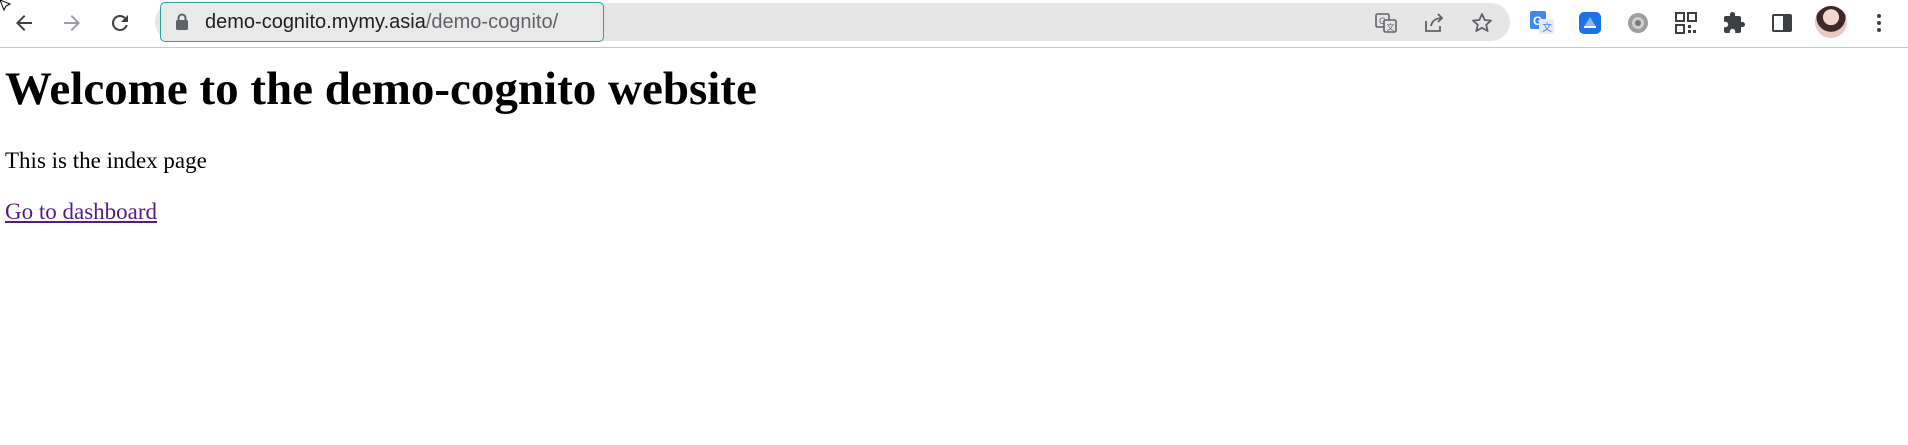 The image size is (1908, 445). I want to click on back-arrow-icon, so click(24, 23).